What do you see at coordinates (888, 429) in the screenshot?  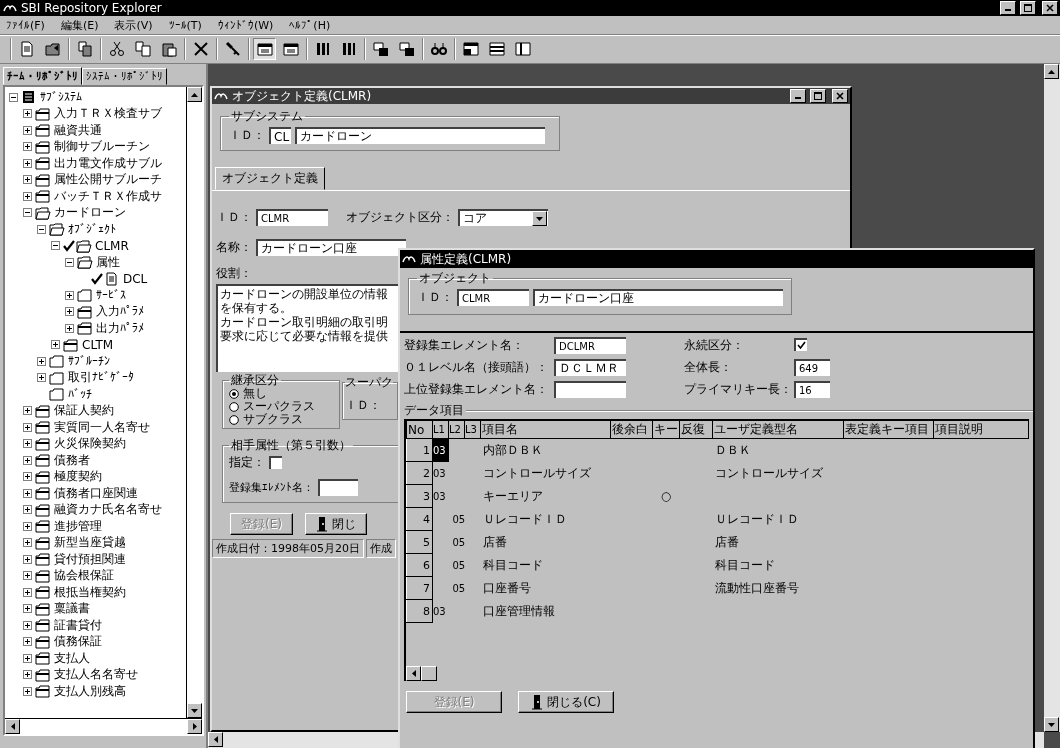 I see `column-header: 表定義キー項目` at bounding box center [888, 429].